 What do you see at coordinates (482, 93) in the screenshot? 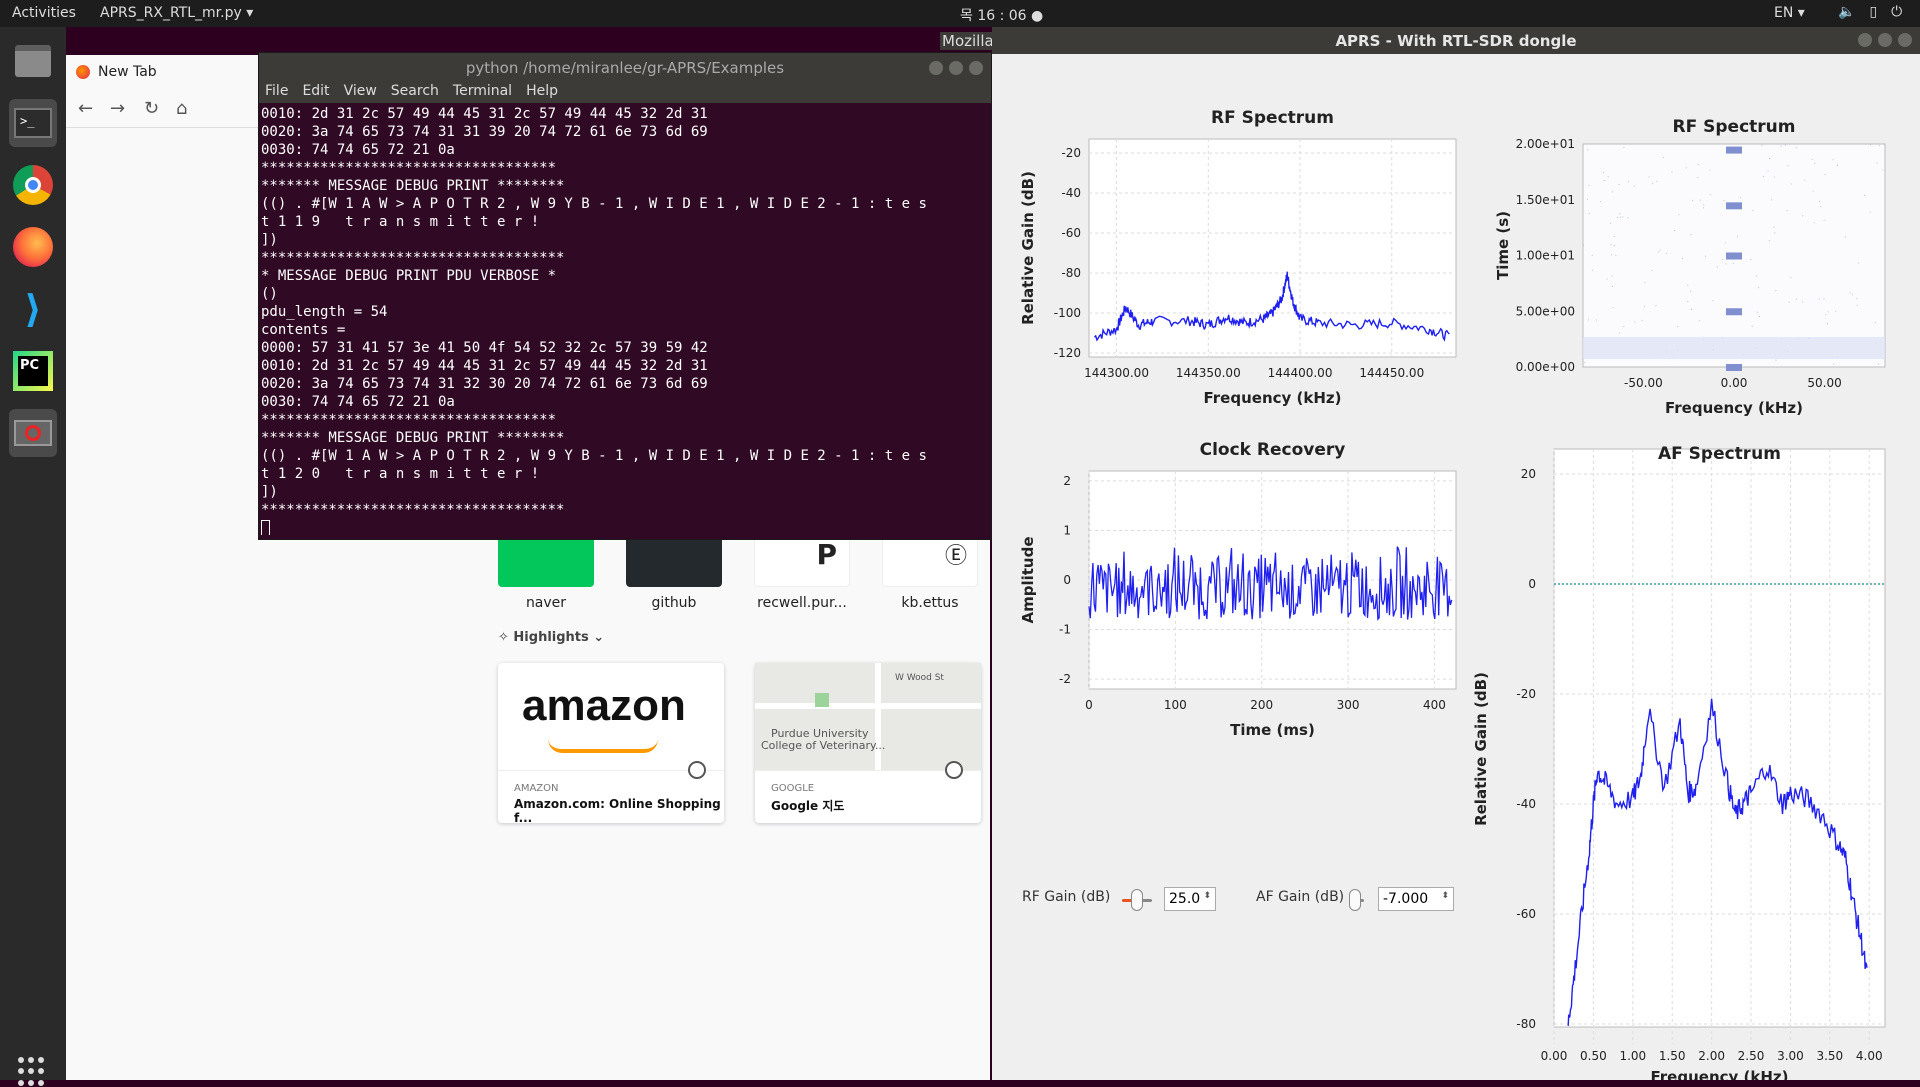
I see `menu-terminal: Terminal` at bounding box center [482, 93].